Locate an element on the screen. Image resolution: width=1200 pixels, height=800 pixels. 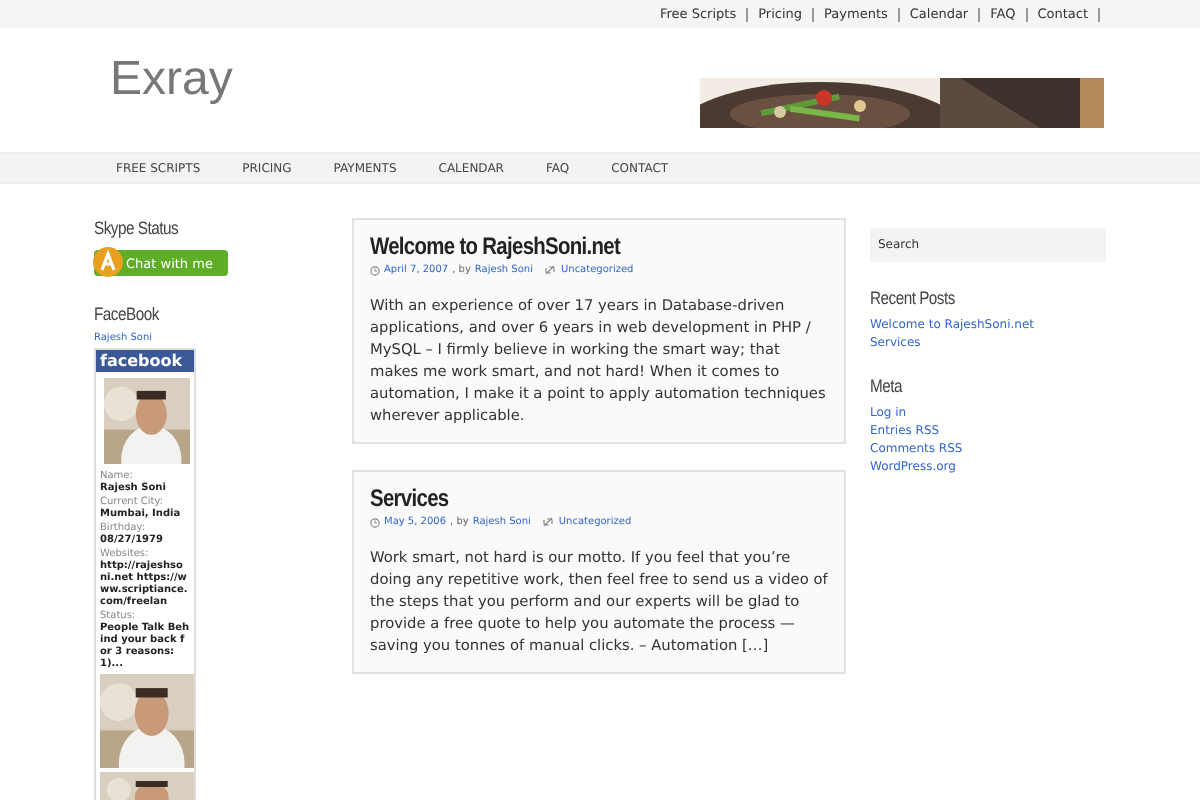
widget-title: Meta is located at coordinates (887, 386).